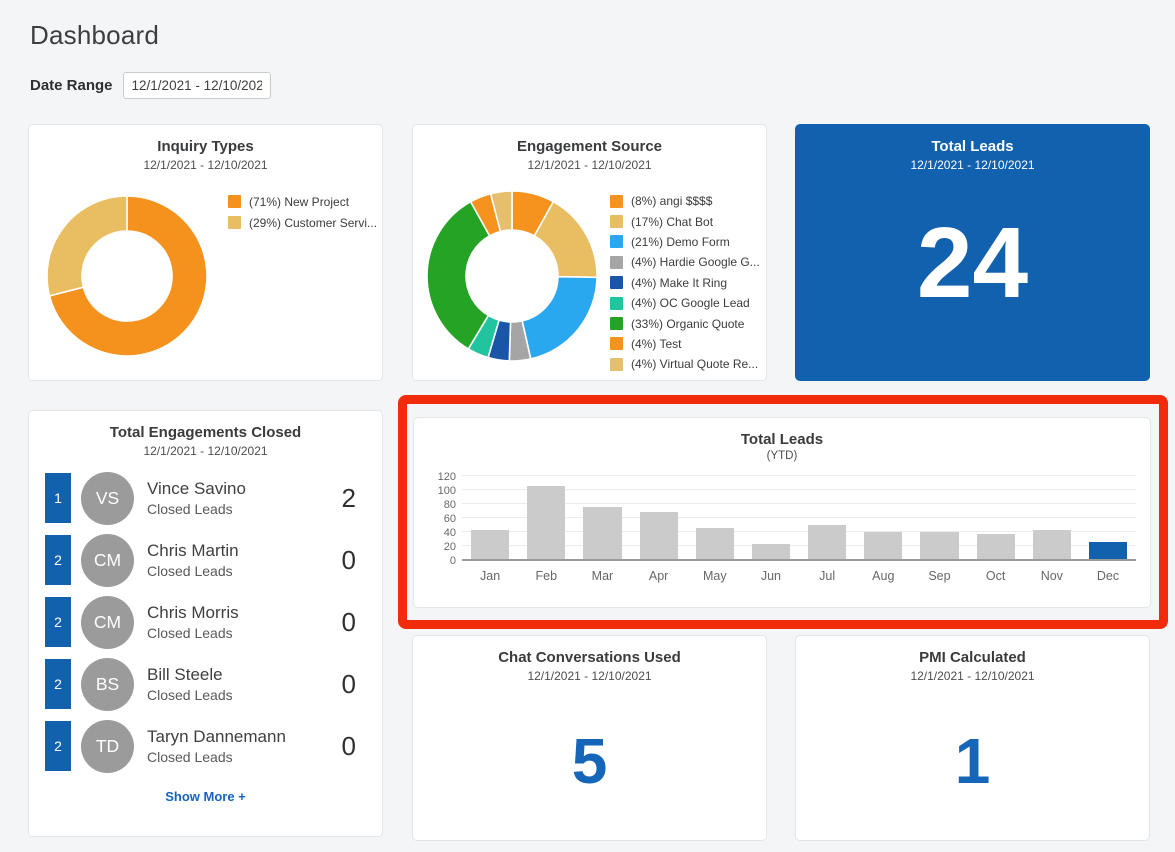  I want to click on bar-feb, so click(546, 522).